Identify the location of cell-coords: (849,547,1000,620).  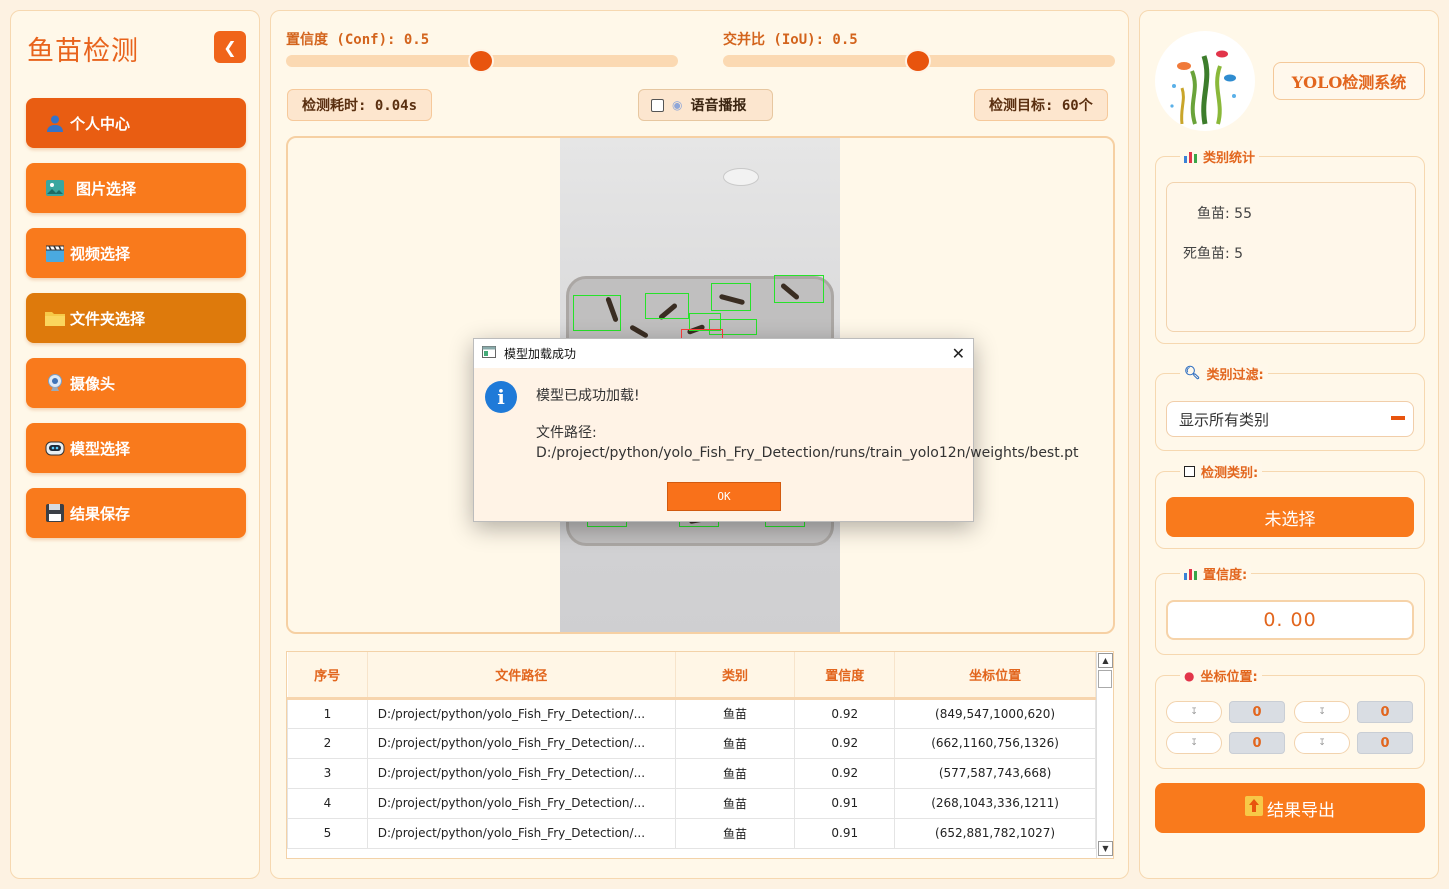
(995, 713).